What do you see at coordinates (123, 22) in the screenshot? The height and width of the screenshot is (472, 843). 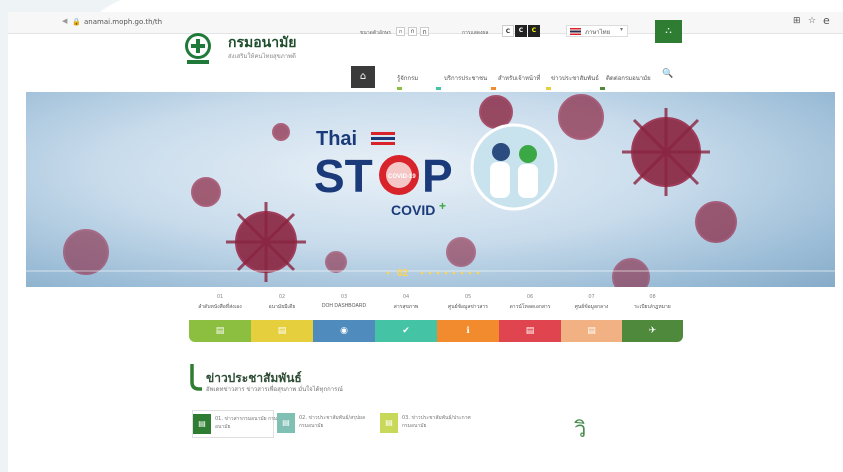 I see `url-text: anamai.moph.go.th/th` at bounding box center [123, 22].